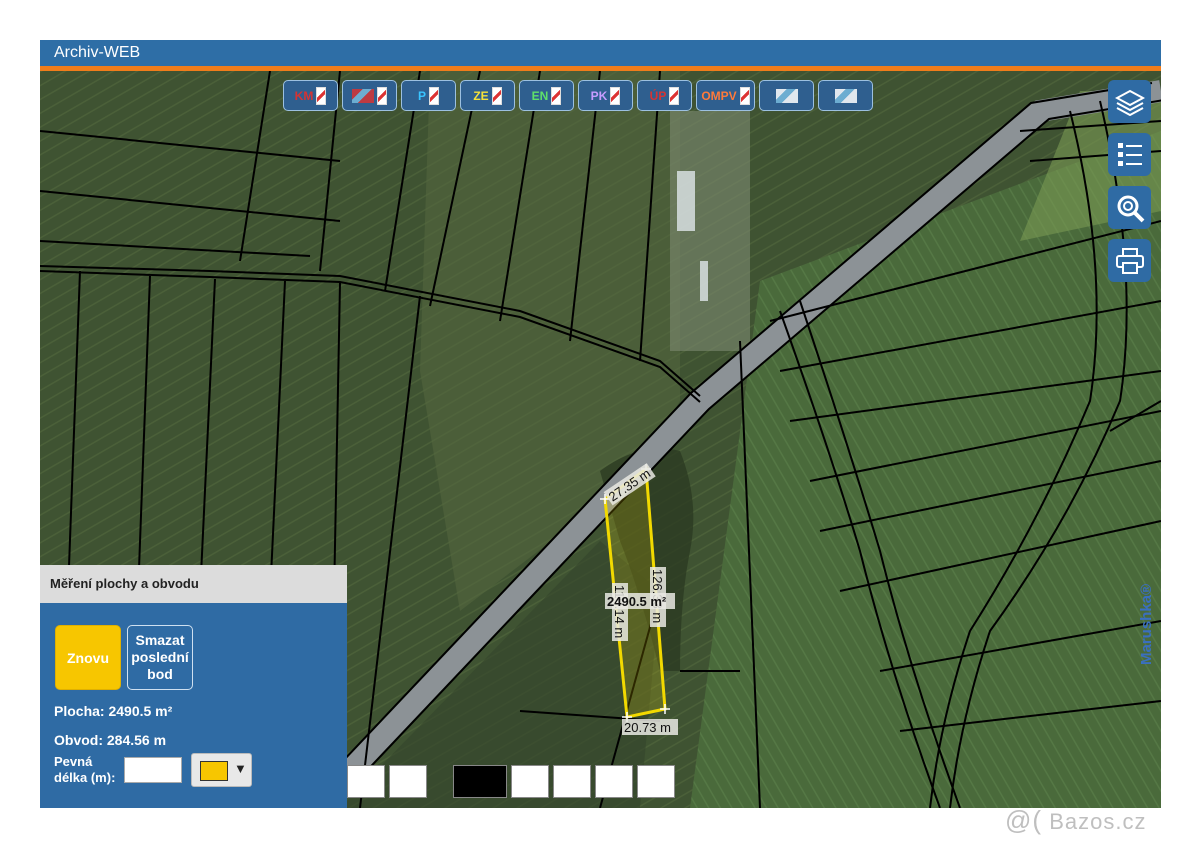 This screenshot has height=848, width=1200. I want to click on hybrid-map-icon, so click(845, 95).